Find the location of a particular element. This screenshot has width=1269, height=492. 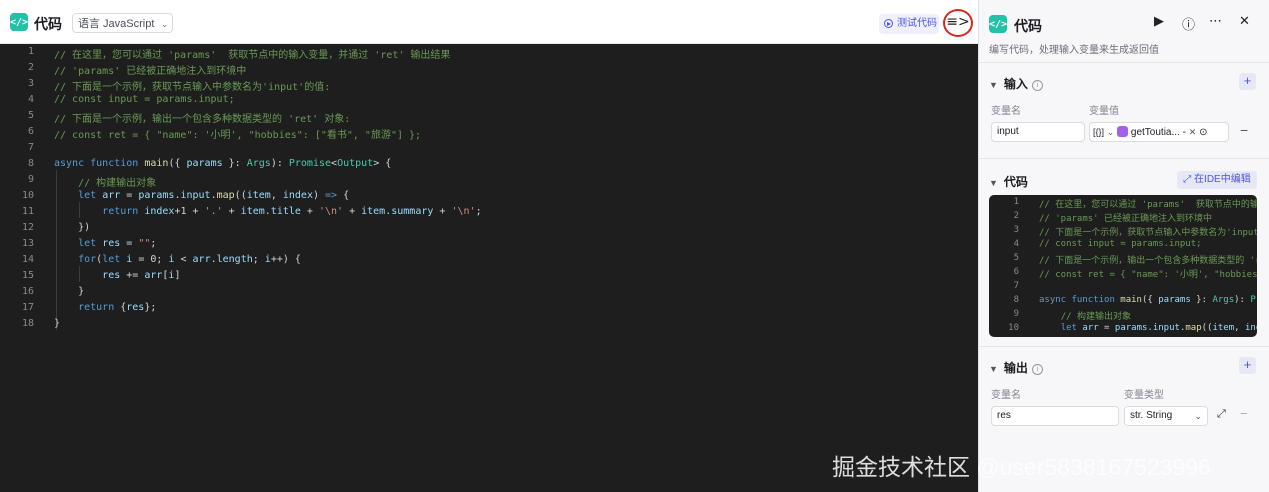

column-header: 变量名 is located at coordinates (1006, 111).